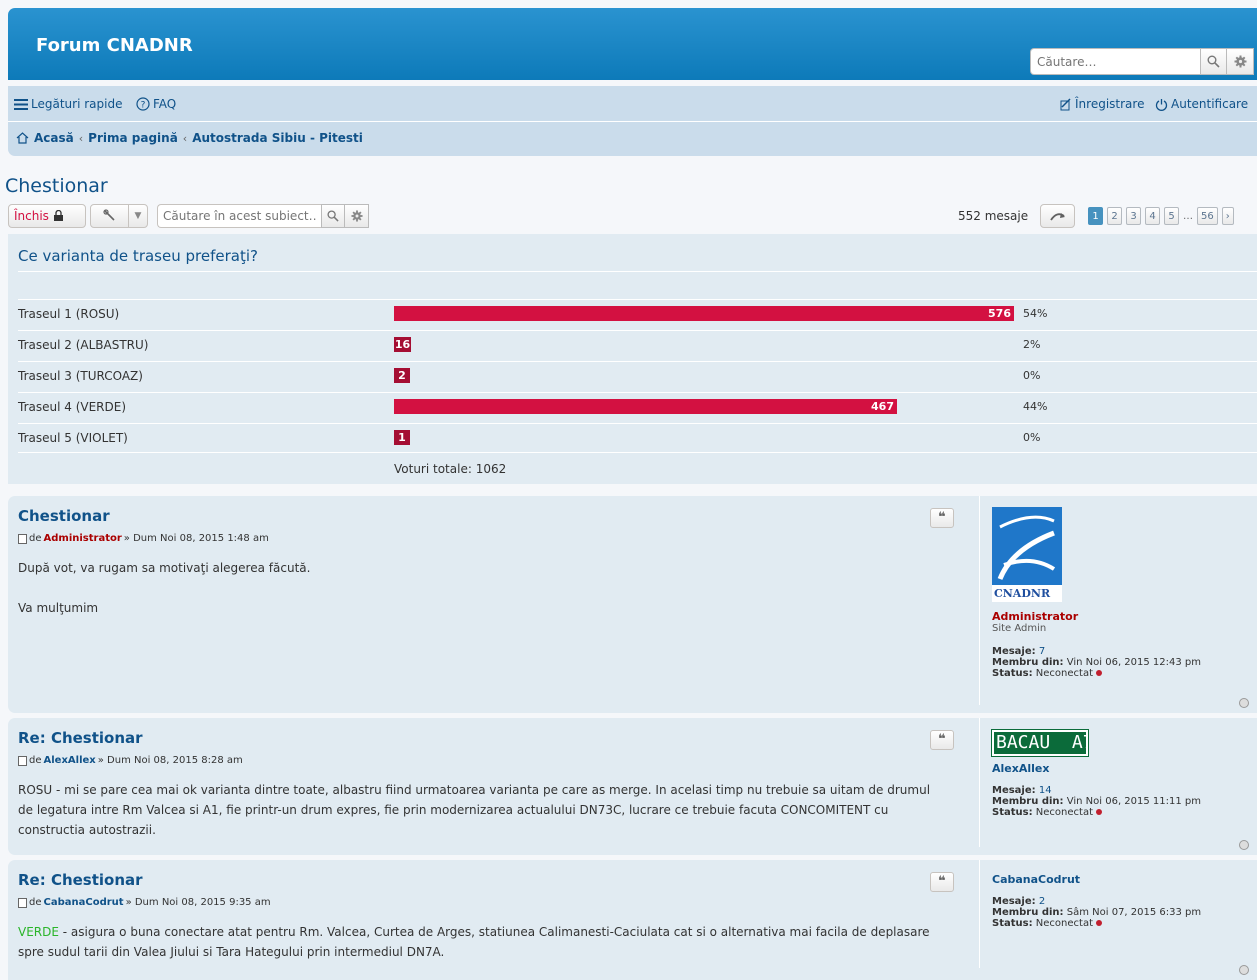 The height and width of the screenshot is (980, 1257). What do you see at coordinates (1210, 104) in the screenshot?
I see `login-label: Autentificare` at bounding box center [1210, 104].